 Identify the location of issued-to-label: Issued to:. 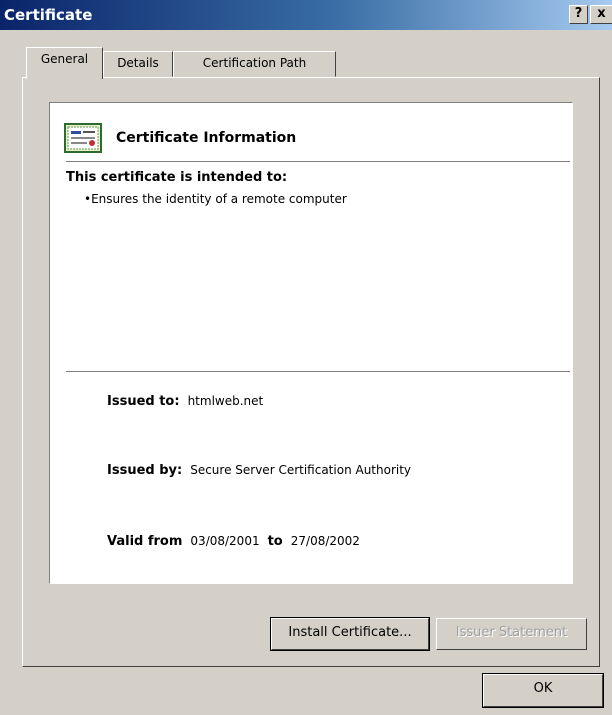
(143, 401).